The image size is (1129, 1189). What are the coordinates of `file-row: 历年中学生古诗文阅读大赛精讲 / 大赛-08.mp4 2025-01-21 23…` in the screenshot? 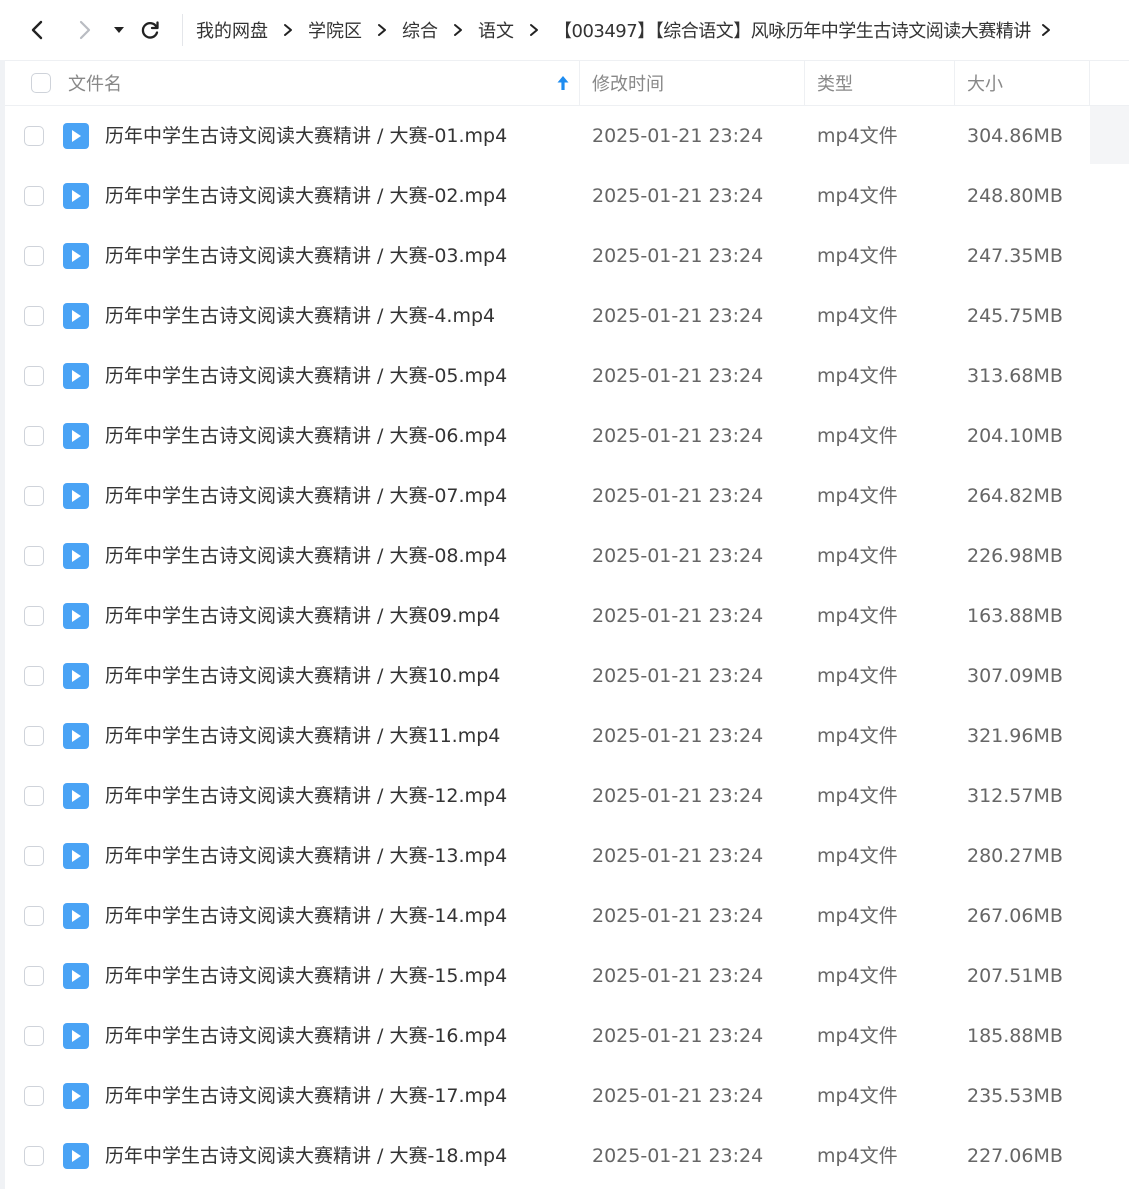 It's located at (567, 556).